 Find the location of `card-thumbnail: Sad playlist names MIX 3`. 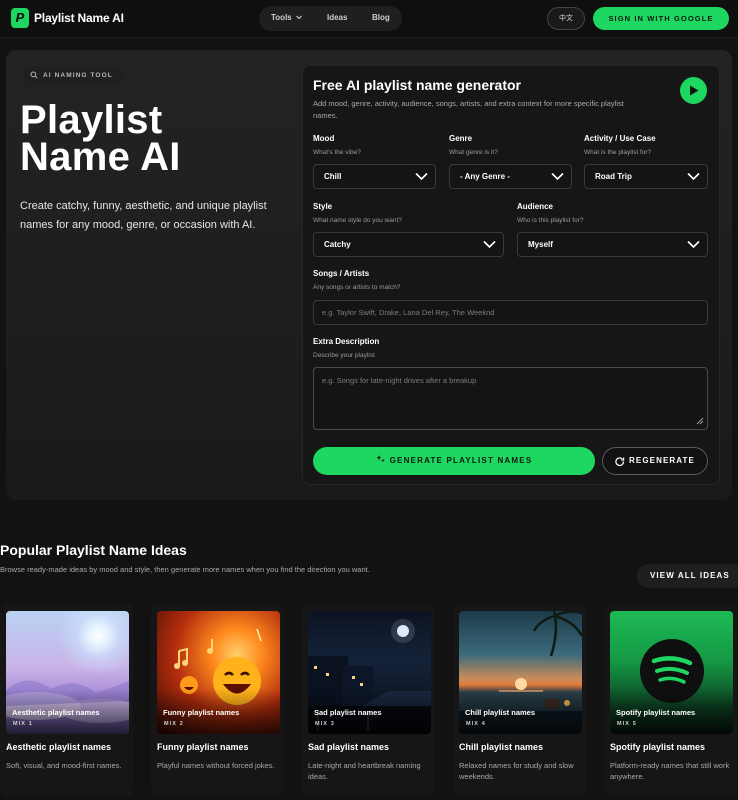

card-thumbnail: Sad playlist names MIX 3 is located at coordinates (369, 672).